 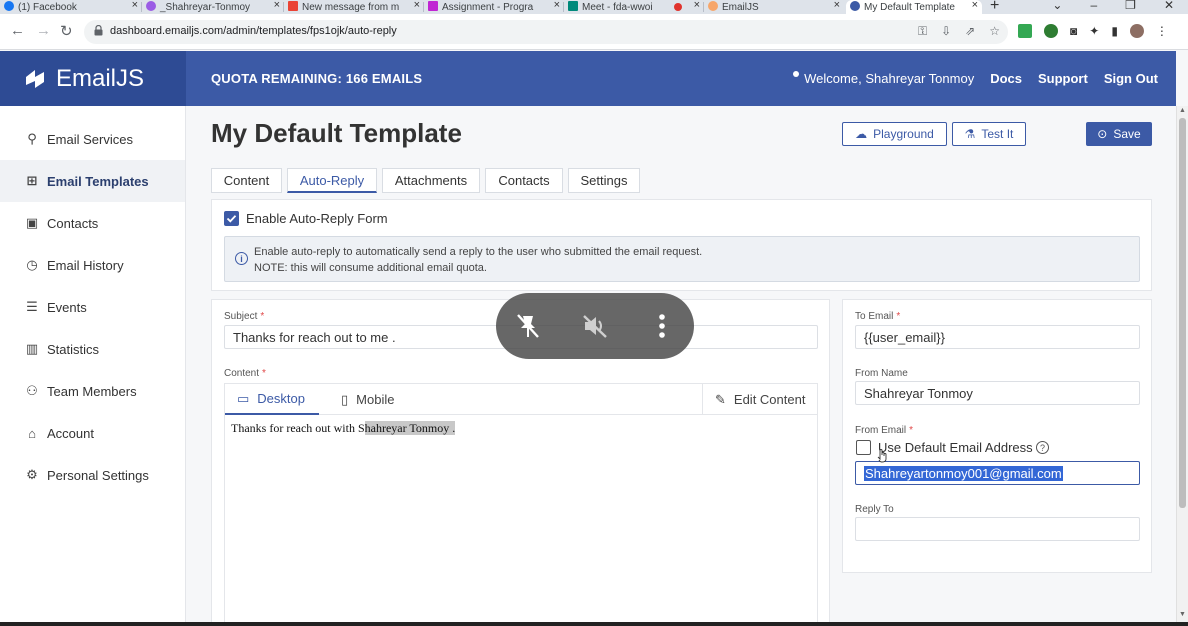 What do you see at coordinates (92, 307) in the screenshot?
I see `sidebar-item-events: ☰ Events` at bounding box center [92, 307].